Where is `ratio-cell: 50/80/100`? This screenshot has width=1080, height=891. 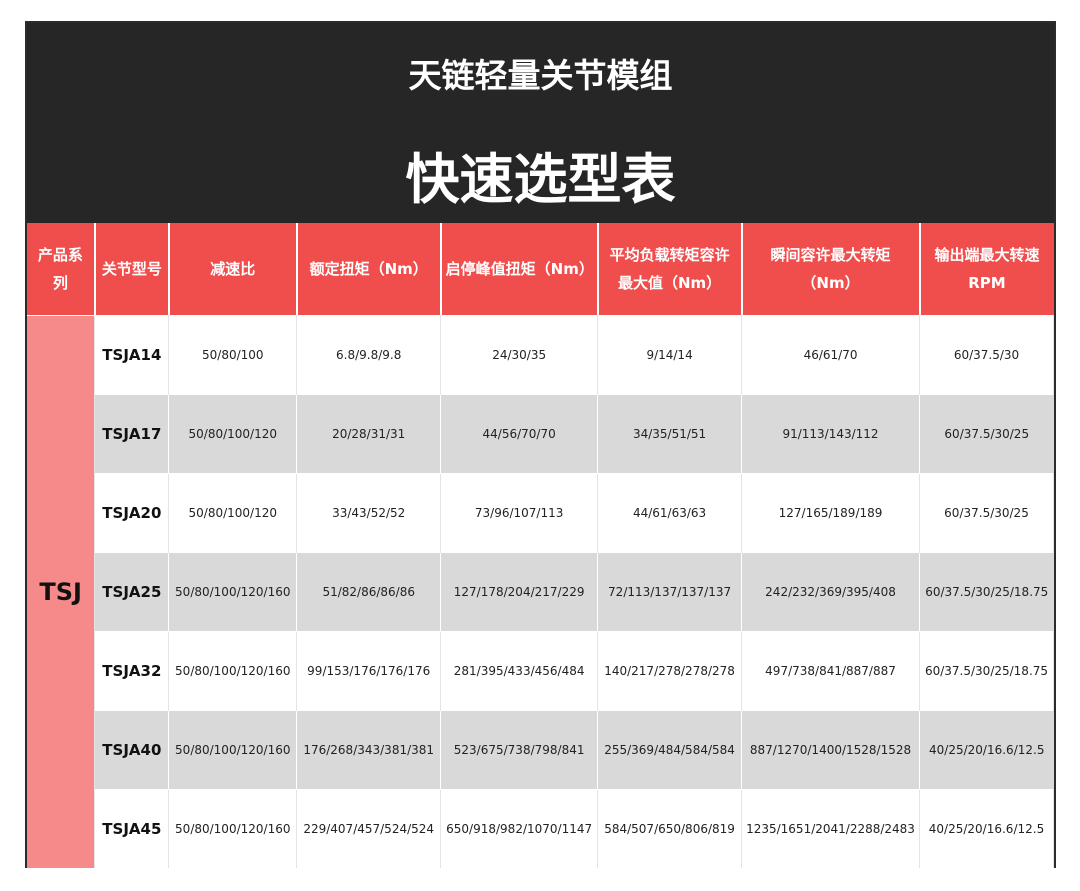 ratio-cell: 50/80/100 is located at coordinates (233, 354).